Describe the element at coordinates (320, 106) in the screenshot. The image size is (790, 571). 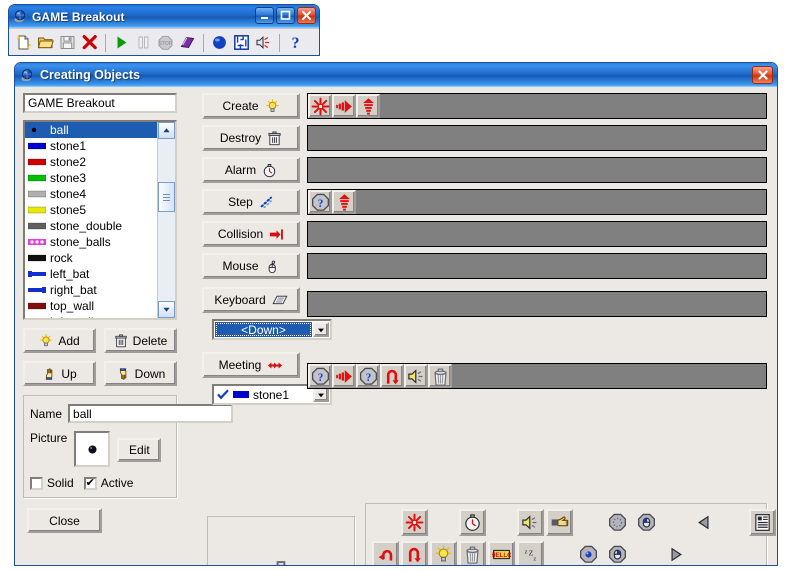
I see `action-explode-icon` at that location.